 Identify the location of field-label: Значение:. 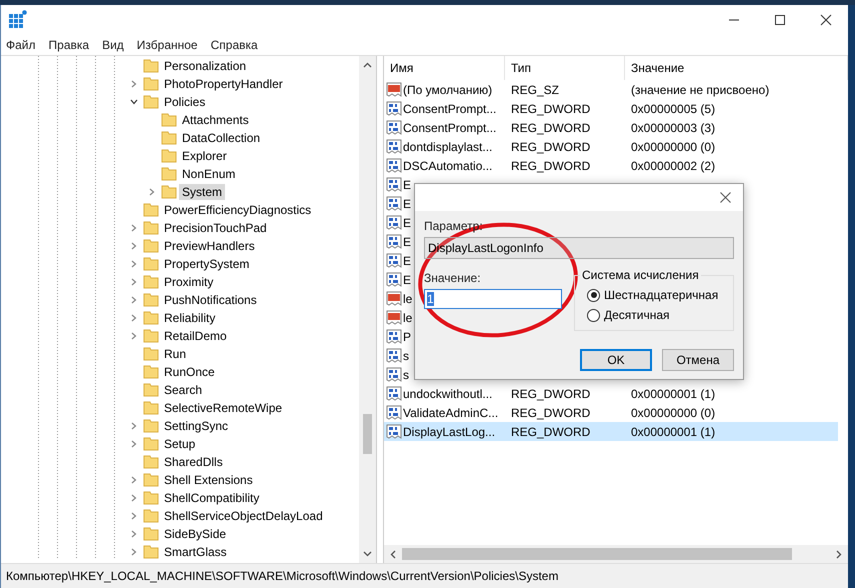
(452, 278).